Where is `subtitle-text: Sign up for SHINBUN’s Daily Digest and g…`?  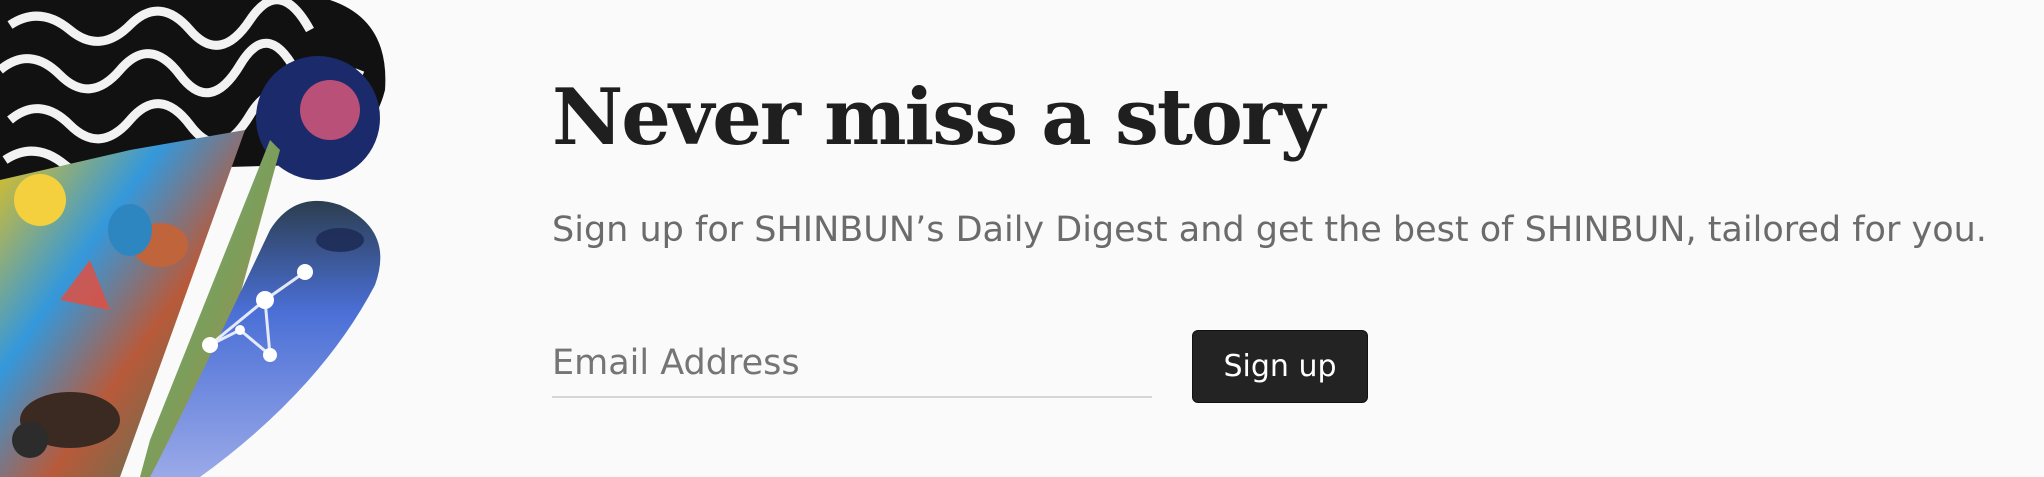
subtitle-text: Sign up for SHINBUN’s Daily Digest and g… is located at coordinates (1269, 230).